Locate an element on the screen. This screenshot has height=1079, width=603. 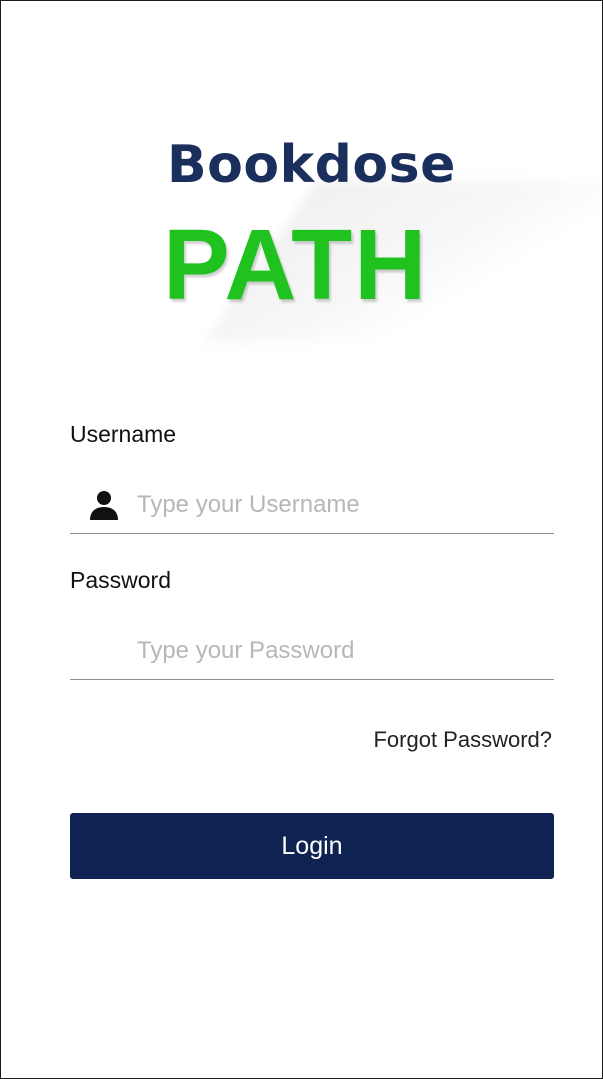
app-logo: Bookdose PATH is located at coordinates (376, 236).